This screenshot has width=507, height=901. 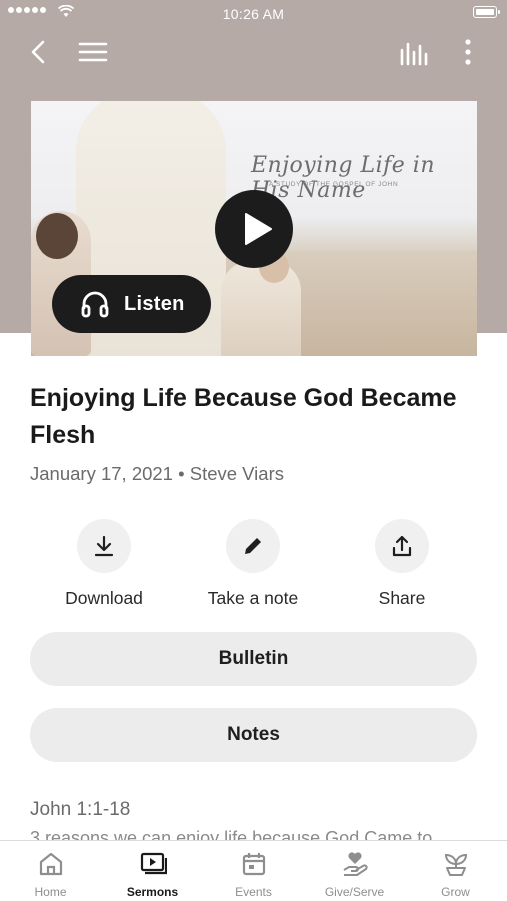 I want to click on sermon-title: Enjoying Life Because God Became Flesh, so click(x=243, y=416).